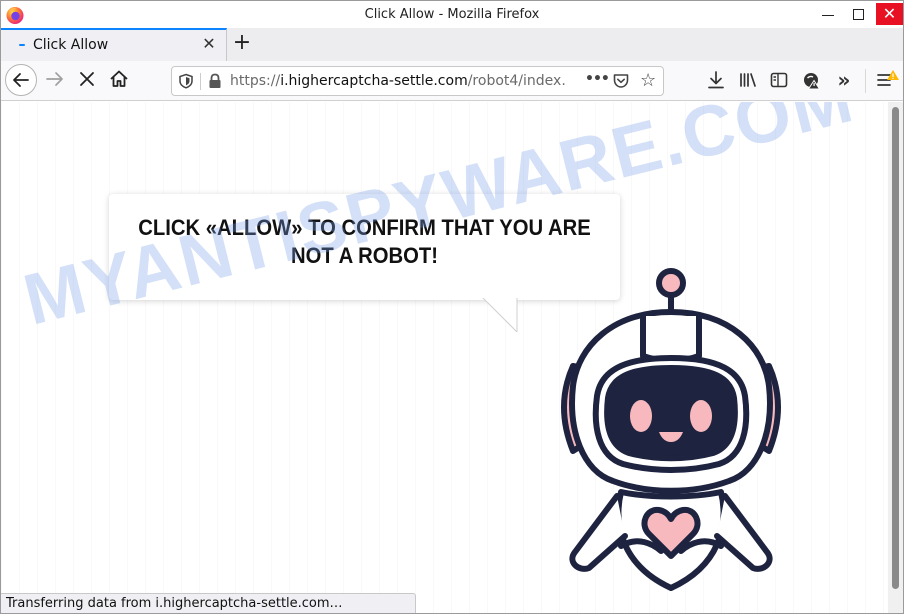 This screenshot has width=904, height=614. I want to click on bookmark-star-button: ☆, so click(648, 80).